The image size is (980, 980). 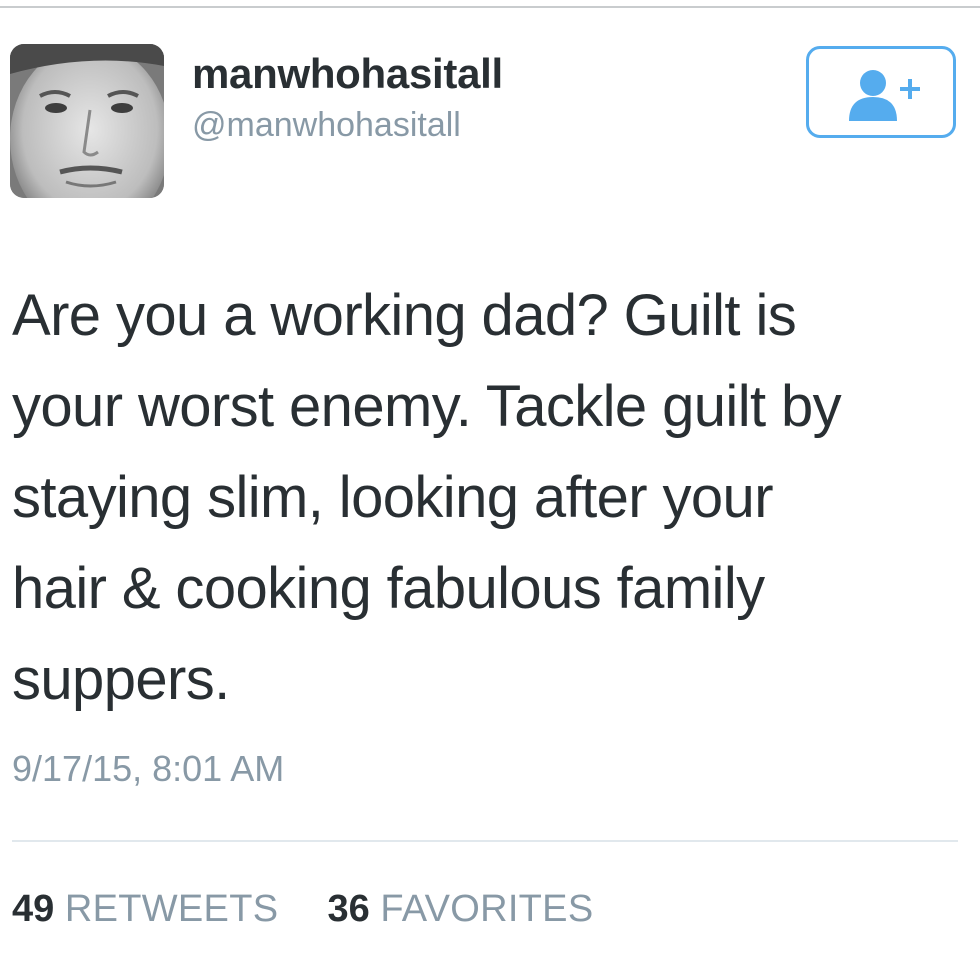 I want to click on follow-button, so click(x=881, y=92).